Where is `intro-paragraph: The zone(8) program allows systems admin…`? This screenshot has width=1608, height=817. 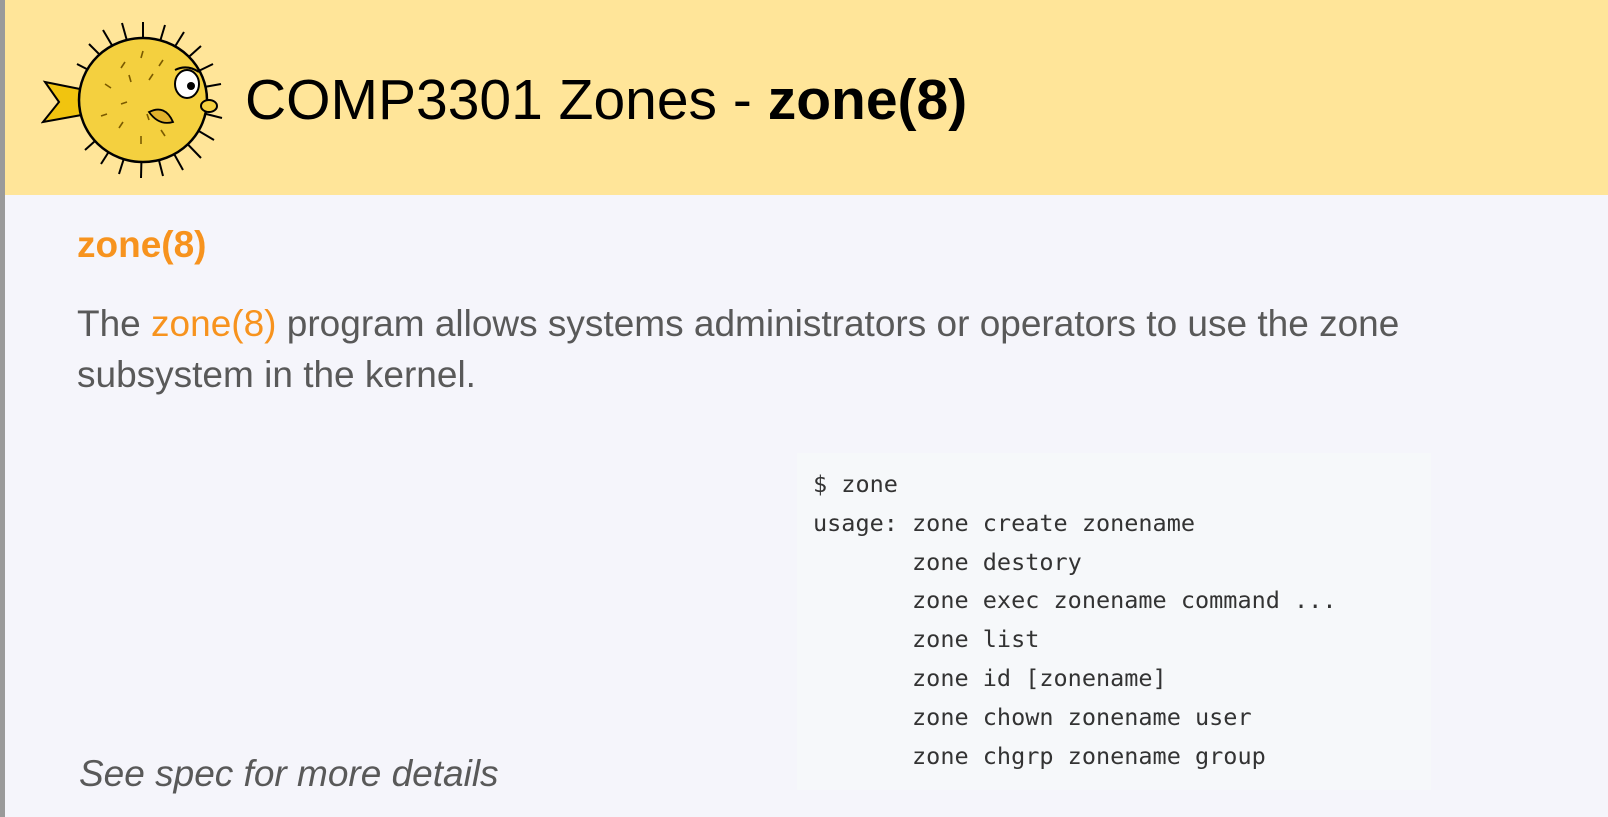 intro-paragraph: The zone(8) program allows systems admin… is located at coordinates (827, 349).